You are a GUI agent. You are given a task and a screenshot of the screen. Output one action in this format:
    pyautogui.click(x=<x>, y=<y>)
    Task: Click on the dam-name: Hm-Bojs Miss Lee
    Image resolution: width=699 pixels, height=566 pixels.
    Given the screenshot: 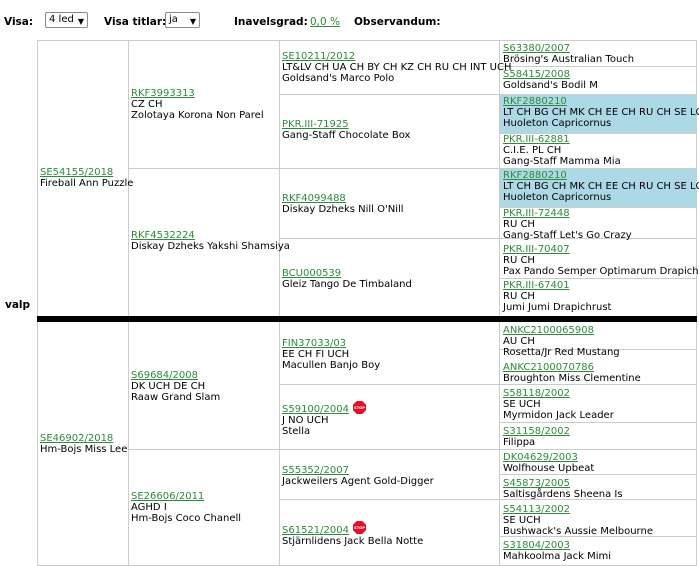 What is the action you would take?
    pyautogui.click(x=84, y=449)
    